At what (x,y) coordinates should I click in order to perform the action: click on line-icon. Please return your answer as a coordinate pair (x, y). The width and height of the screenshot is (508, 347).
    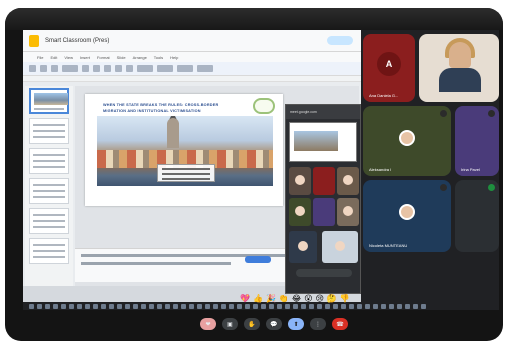
    Looking at the image, I should click on (129, 68).